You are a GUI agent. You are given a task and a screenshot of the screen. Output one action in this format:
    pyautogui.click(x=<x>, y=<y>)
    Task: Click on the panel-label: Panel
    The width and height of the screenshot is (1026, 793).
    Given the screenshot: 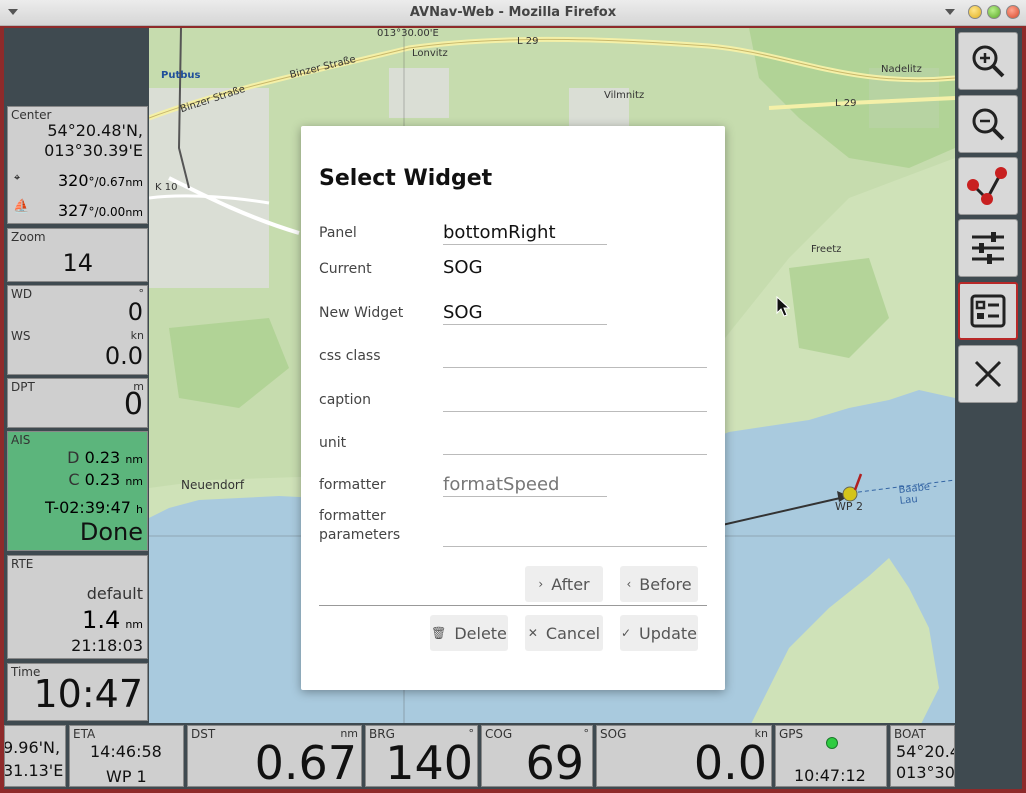 What is the action you would take?
    pyautogui.click(x=338, y=233)
    